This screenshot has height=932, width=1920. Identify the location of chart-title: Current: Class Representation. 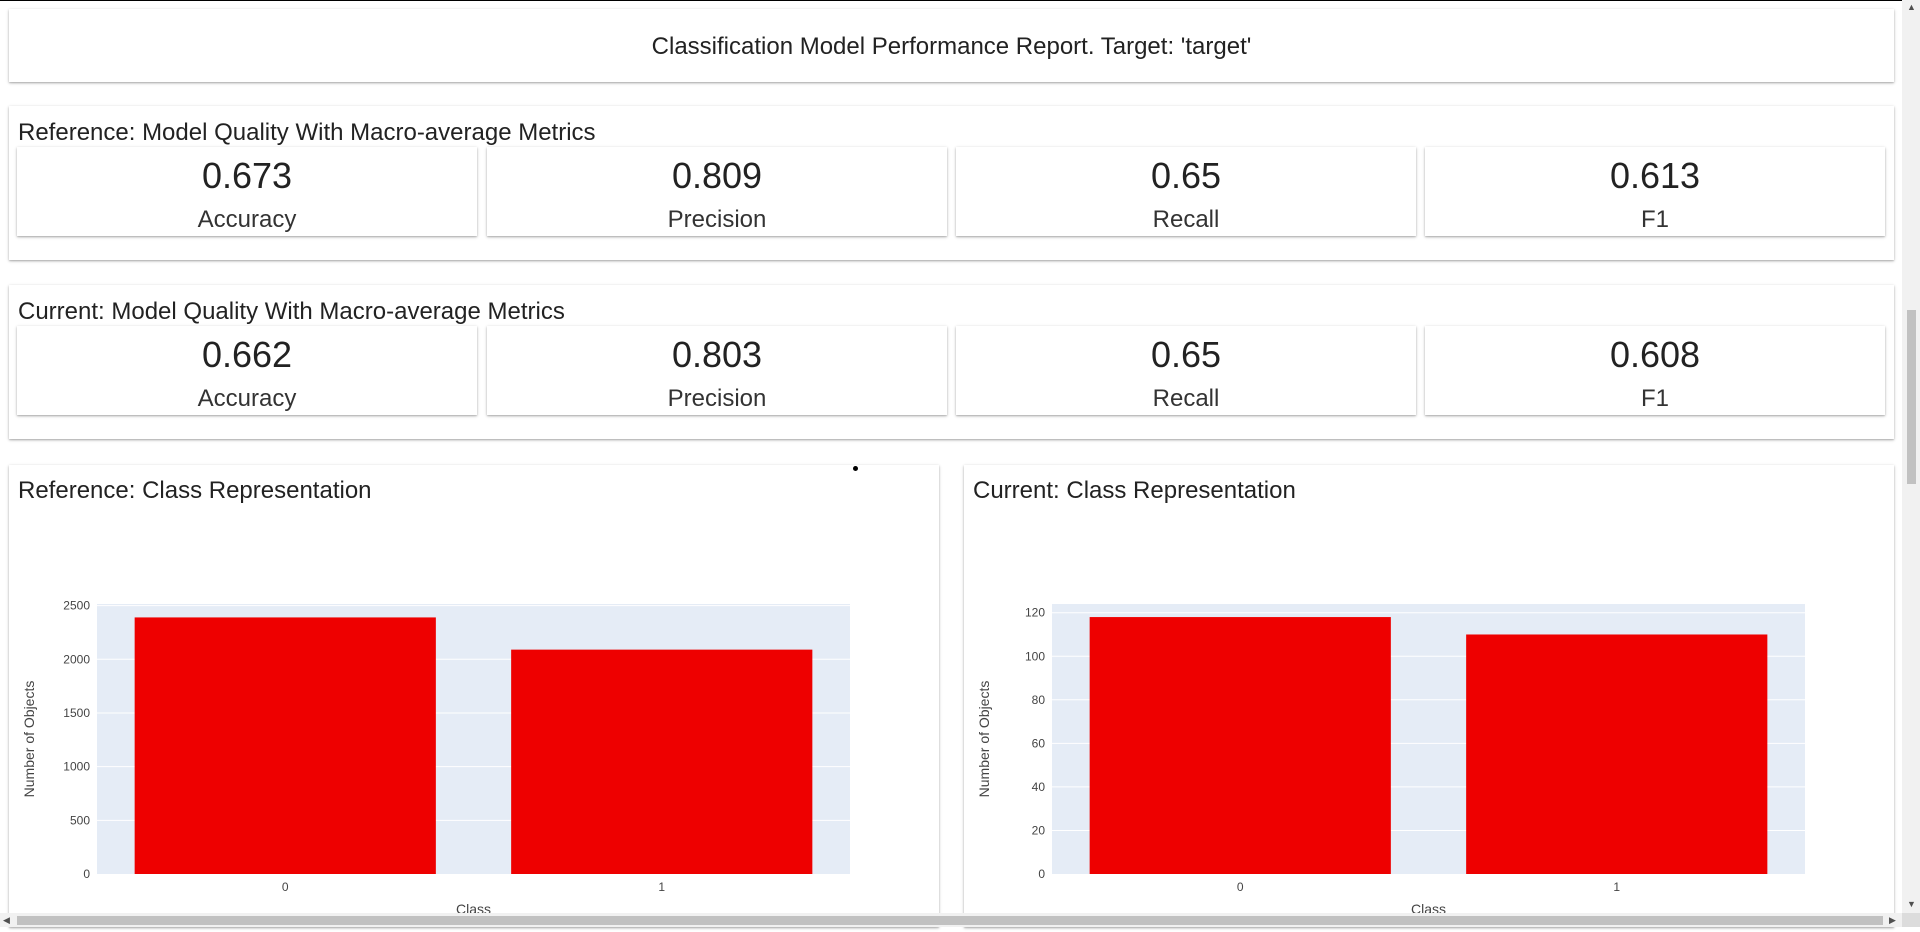
(1134, 490).